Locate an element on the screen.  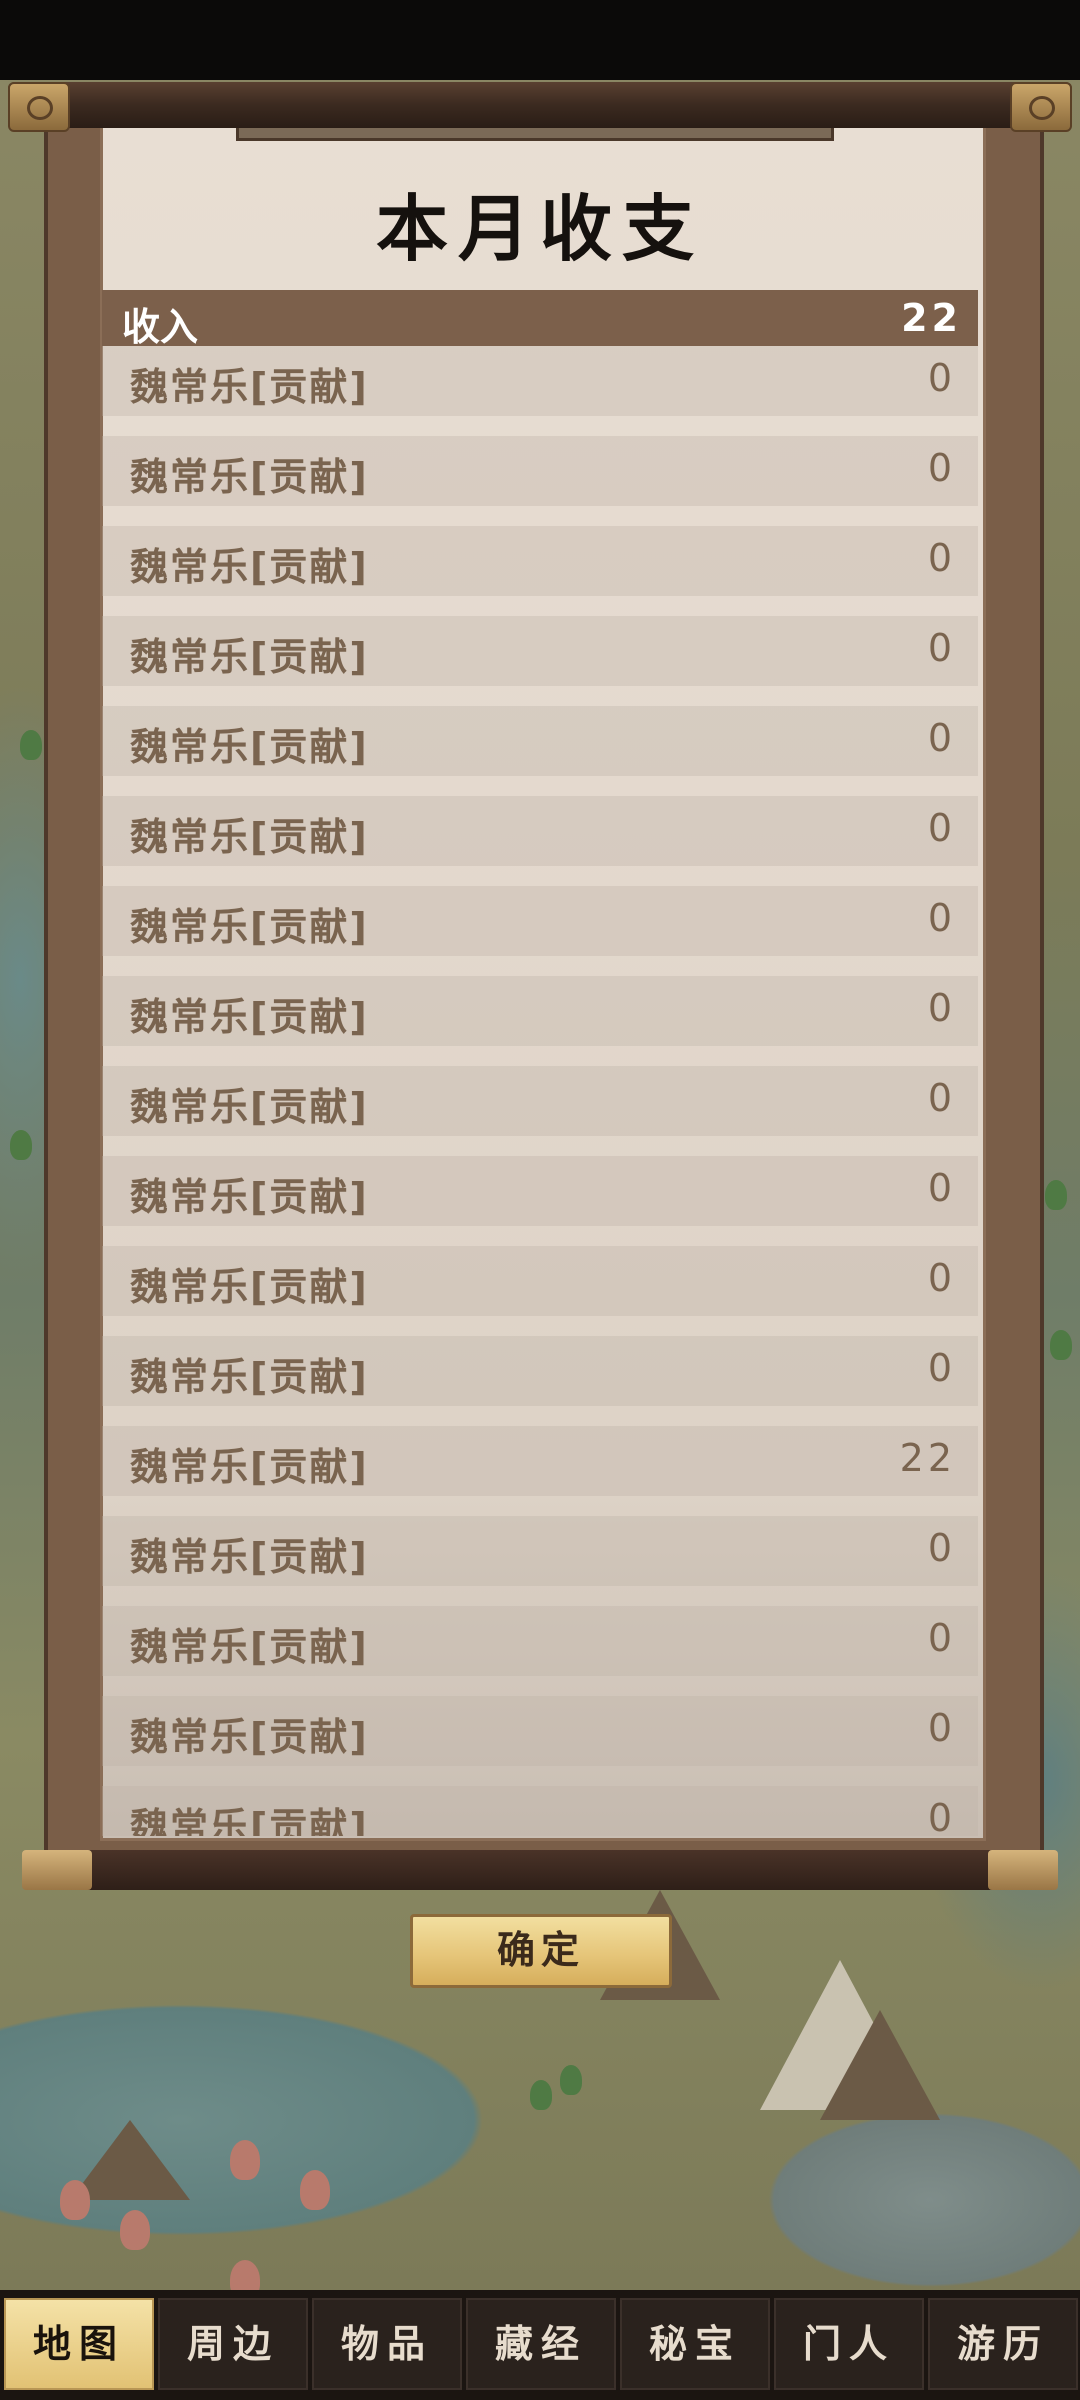
rod-cap-right is located at coordinates (1041, 107).